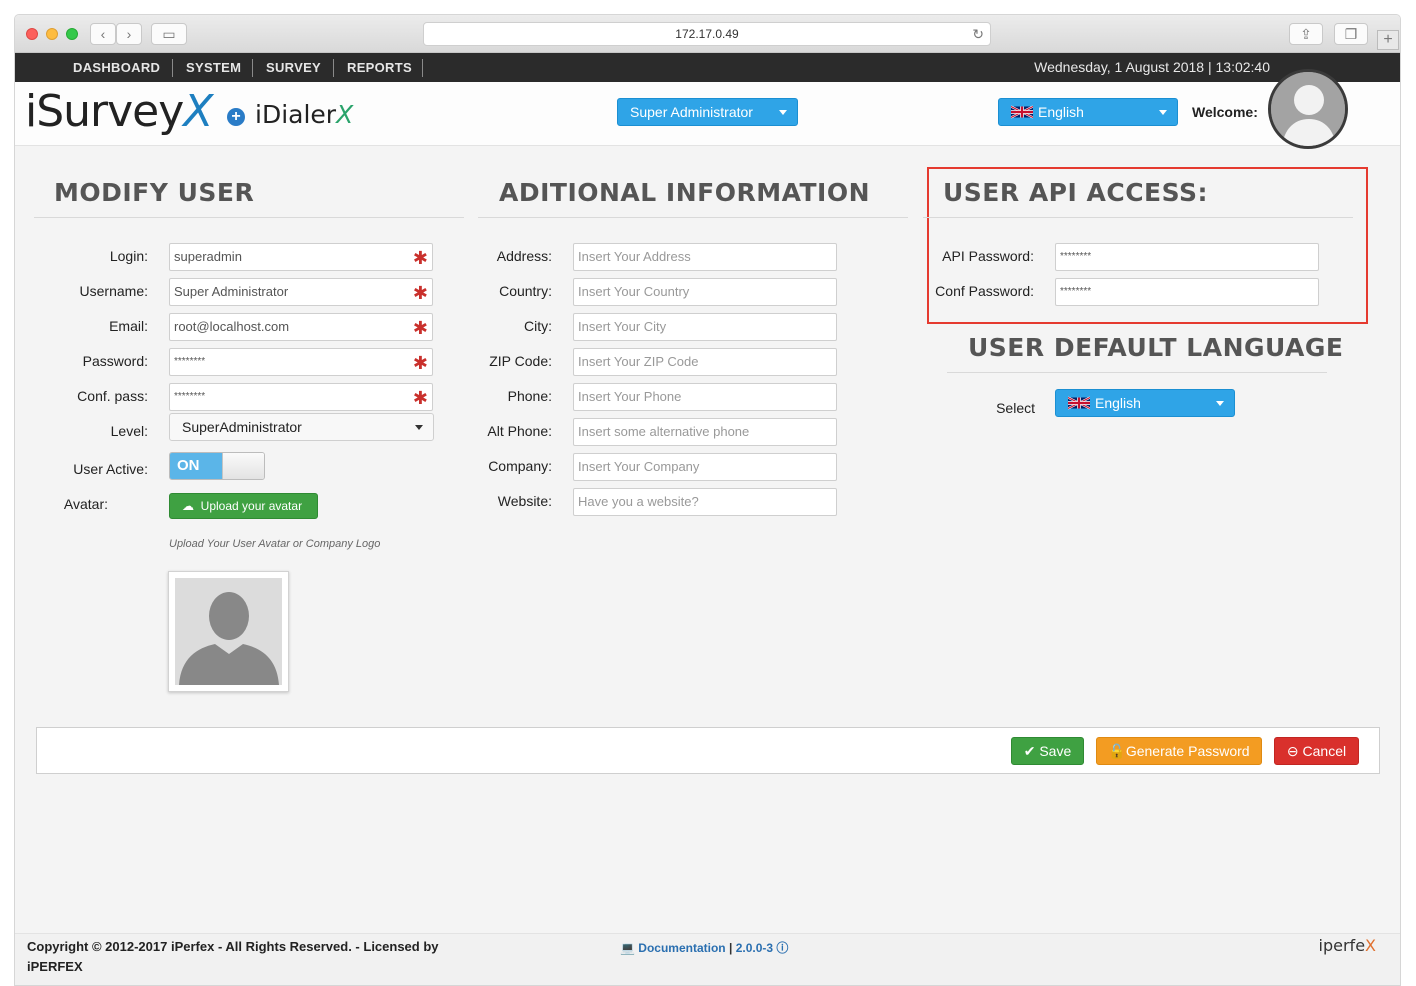 The width and height of the screenshot is (1416, 986). Describe the element at coordinates (112, 396) in the screenshot. I see `conf-pass-label: Conf. pass:` at that location.